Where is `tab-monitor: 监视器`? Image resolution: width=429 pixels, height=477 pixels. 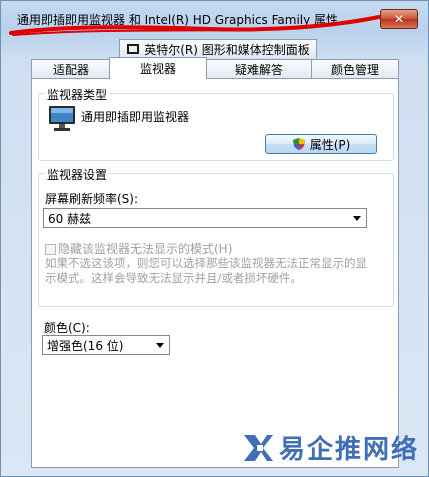
tab-monitor: 监视器 is located at coordinates (158, 68).